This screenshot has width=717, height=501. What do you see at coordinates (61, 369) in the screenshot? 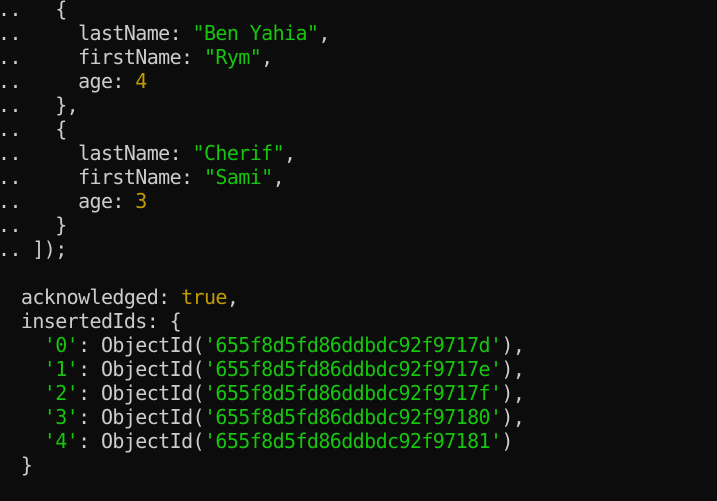
I see `string-literal: '1'` at bounding box center [61, 369].